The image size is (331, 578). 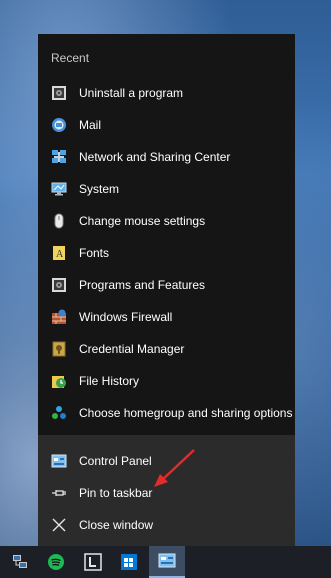 What do you see at coordinates (20, 562) in the screenshot?
I see `network-tray-icon` at bounding box center [20, 562].